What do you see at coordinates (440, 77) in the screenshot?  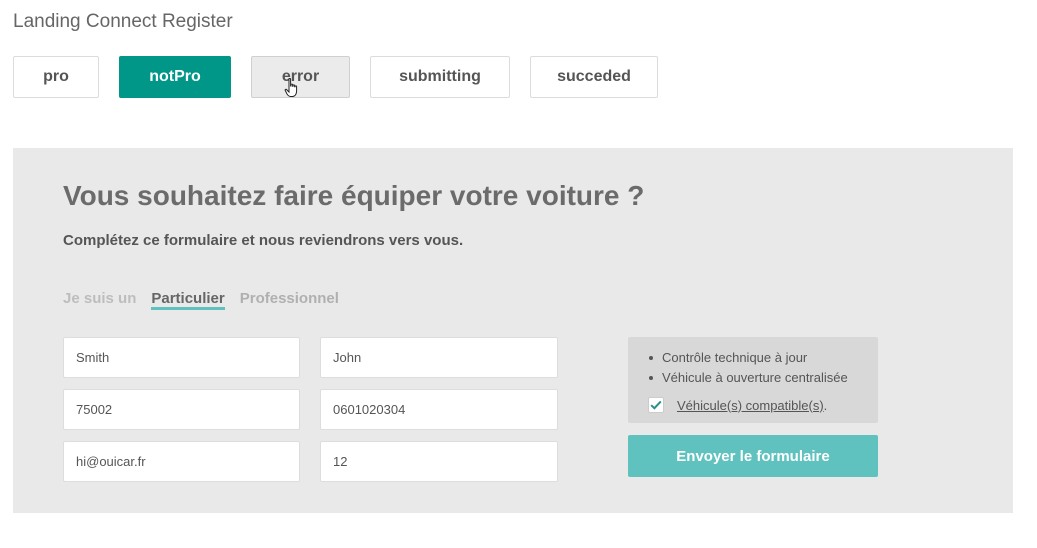 I see `state-button-submitting: submitting` at bounding box center [440, 77].